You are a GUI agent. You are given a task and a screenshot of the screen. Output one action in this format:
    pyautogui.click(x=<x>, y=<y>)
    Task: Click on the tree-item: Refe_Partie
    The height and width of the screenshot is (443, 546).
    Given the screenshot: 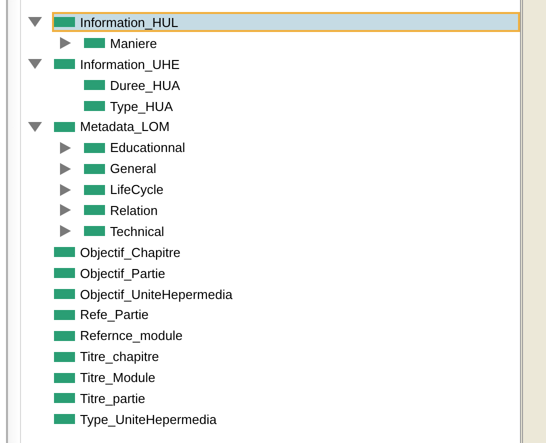 What is the action you would take?
    pyautogui.click(x=286, y=314)
    